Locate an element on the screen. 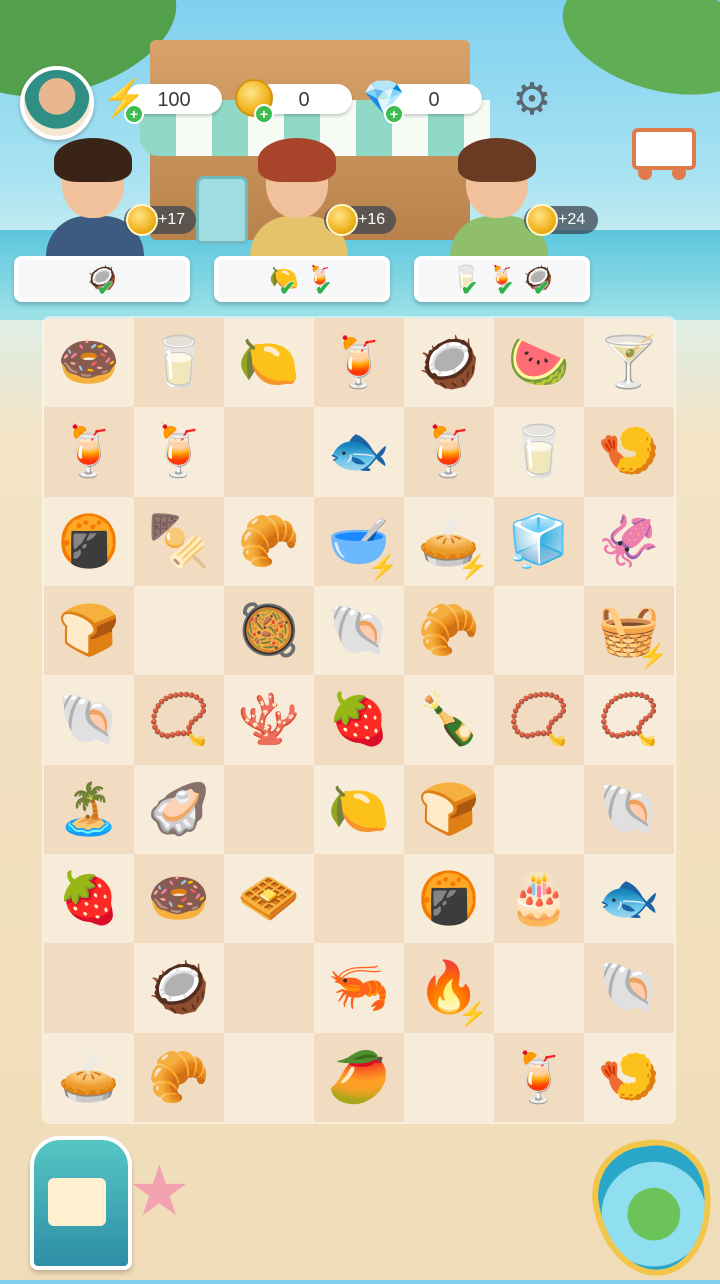 The width and height of the screenshot is (720, 1284). board-item: 🥘 is located at coordinates (269, 631).